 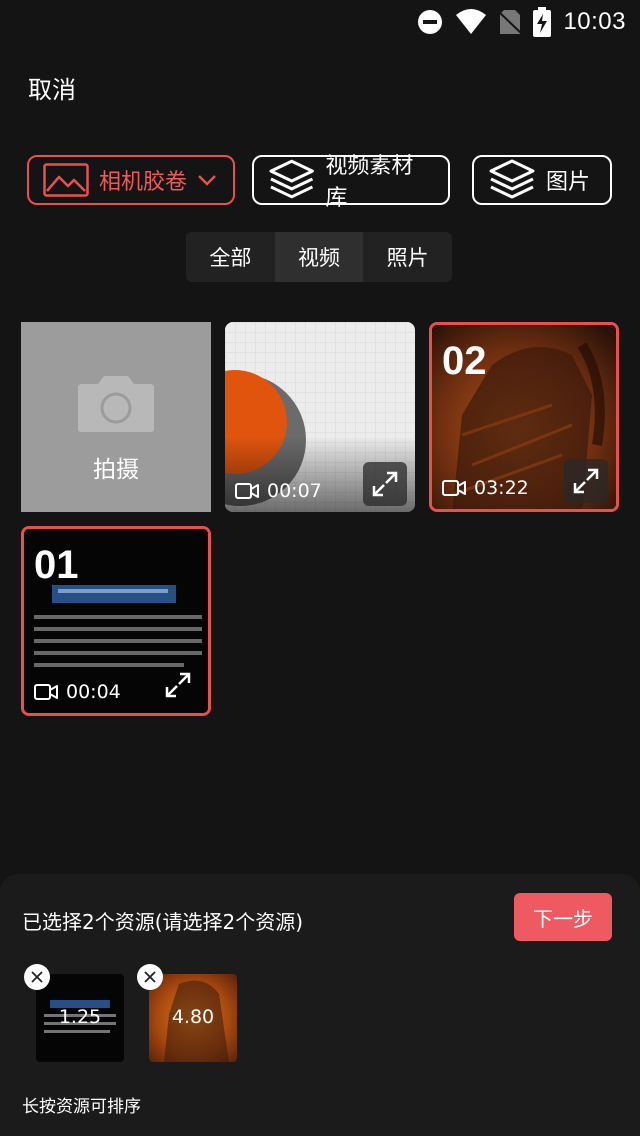 I want to click on video-library-button: 视频素材库, so click(x=351, y=182).